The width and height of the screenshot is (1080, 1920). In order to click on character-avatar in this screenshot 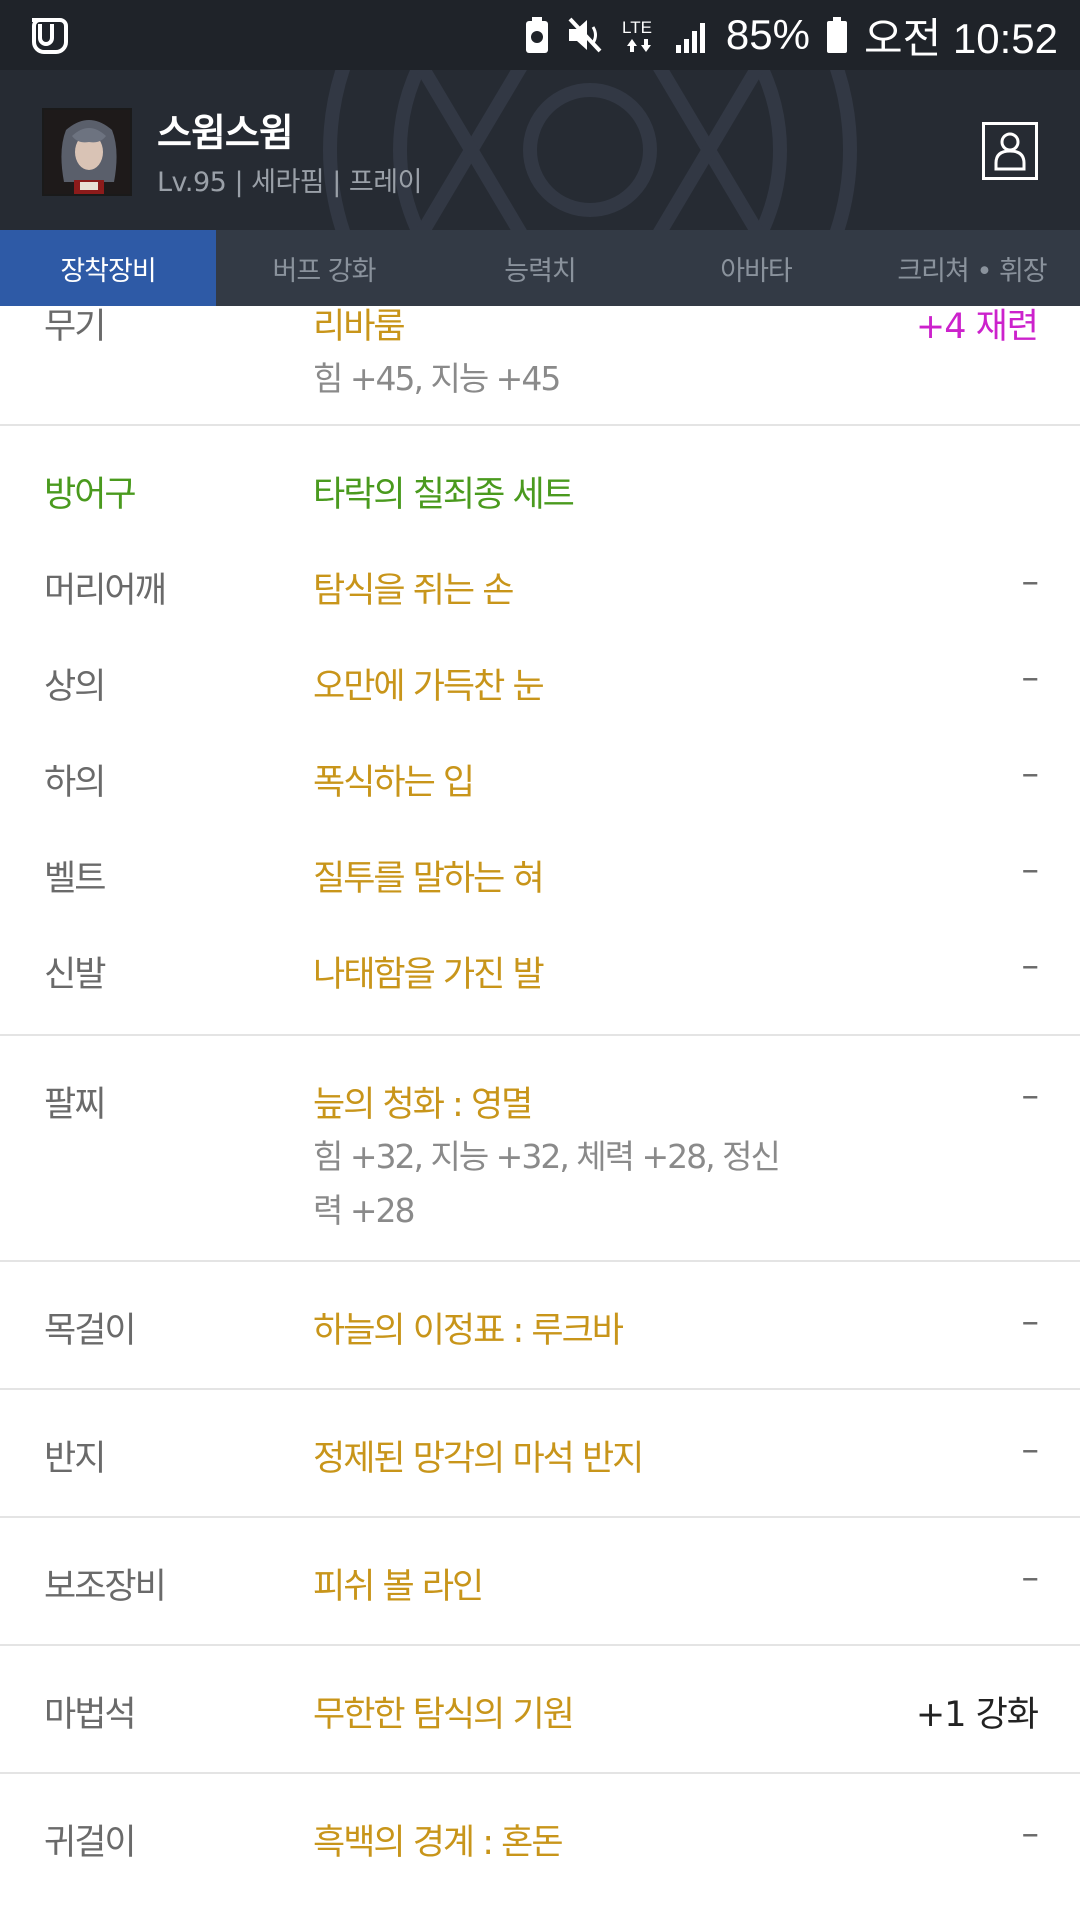, I will do `click(87, 152)`.